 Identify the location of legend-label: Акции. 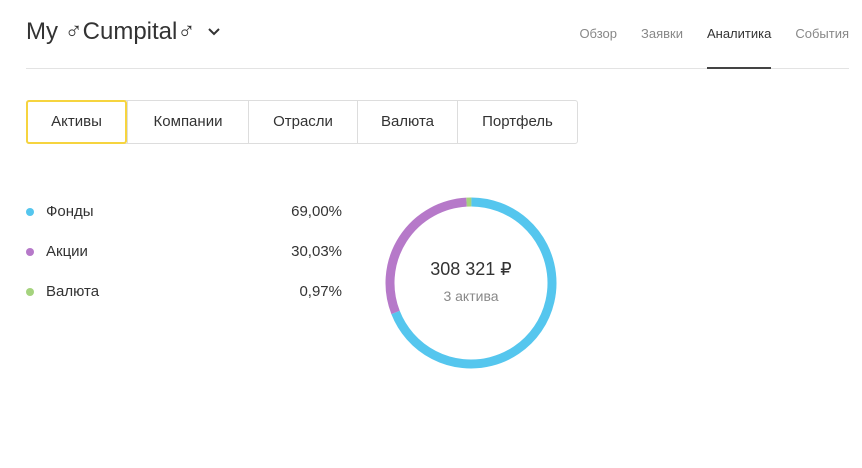
(67, 251).